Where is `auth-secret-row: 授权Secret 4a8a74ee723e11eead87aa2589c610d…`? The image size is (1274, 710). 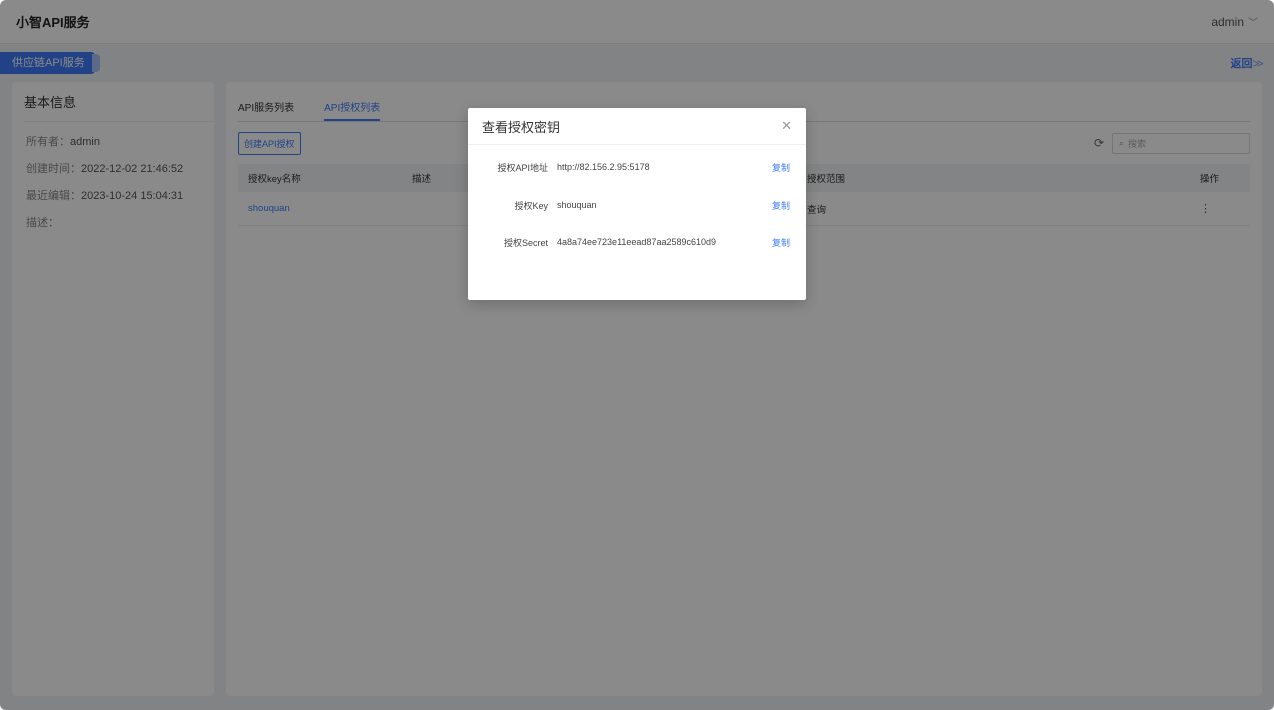
auth-secret-row: 授权Secret 4a8a74ee723e11eead87aa2589c610d… is located at coordinates (637, 242).